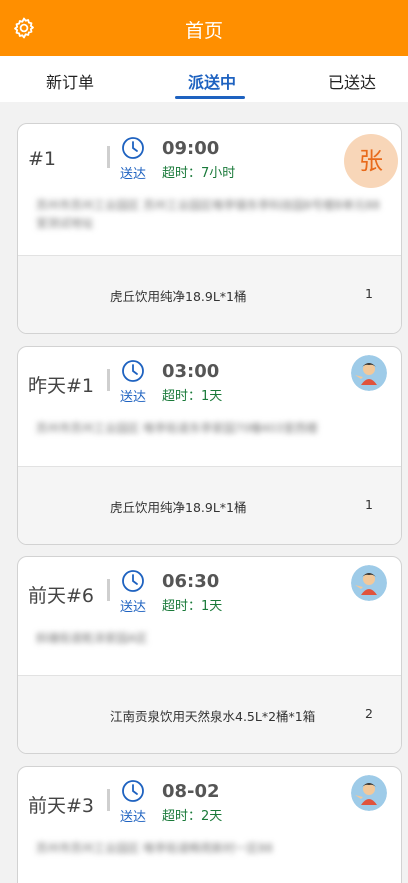 The width and height of the screenshot is (408, 883). What do you see at coordinates (213, 716) in the screenshot?
I see `product-name: 江南贡泉饮用天然泉水4.5L*2桶*1箱` at bounding box center [213, 716].